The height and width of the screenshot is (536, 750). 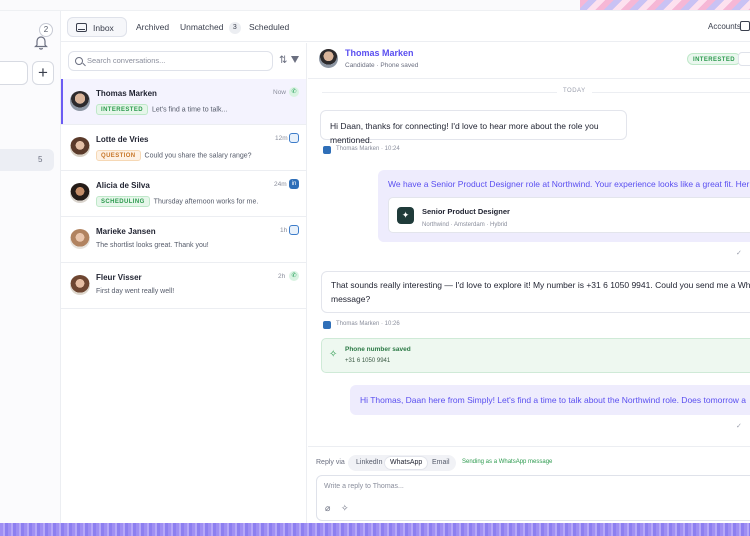 I want to click on top-strip, so click(x=375, y=5).